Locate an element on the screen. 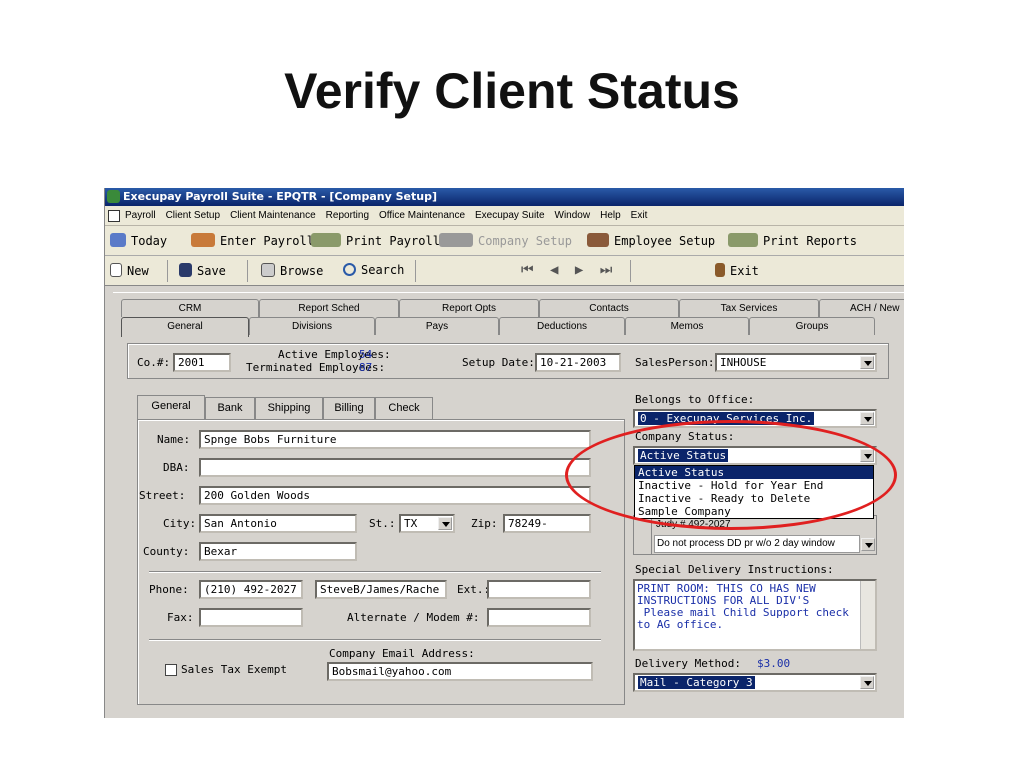 This screenshot has width=1024, height=768. menu-window: Window is located at coordinates (573, 215).